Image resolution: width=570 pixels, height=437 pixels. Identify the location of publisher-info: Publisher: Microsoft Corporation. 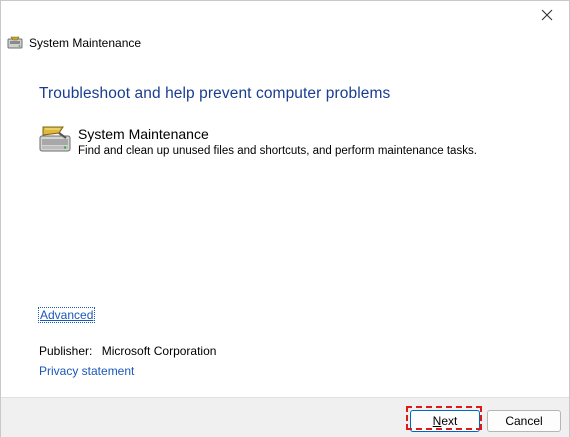
(127, 351).